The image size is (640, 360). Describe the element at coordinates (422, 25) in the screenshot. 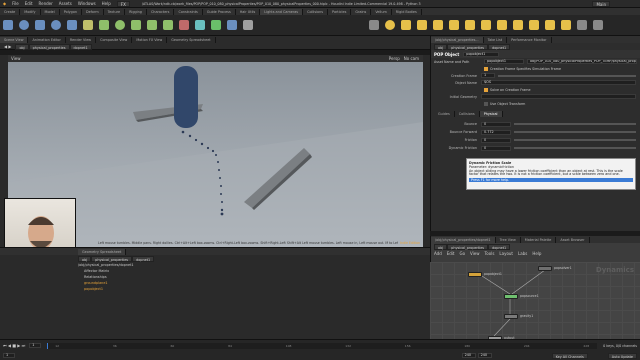

I see `area-light-icon` at that location.